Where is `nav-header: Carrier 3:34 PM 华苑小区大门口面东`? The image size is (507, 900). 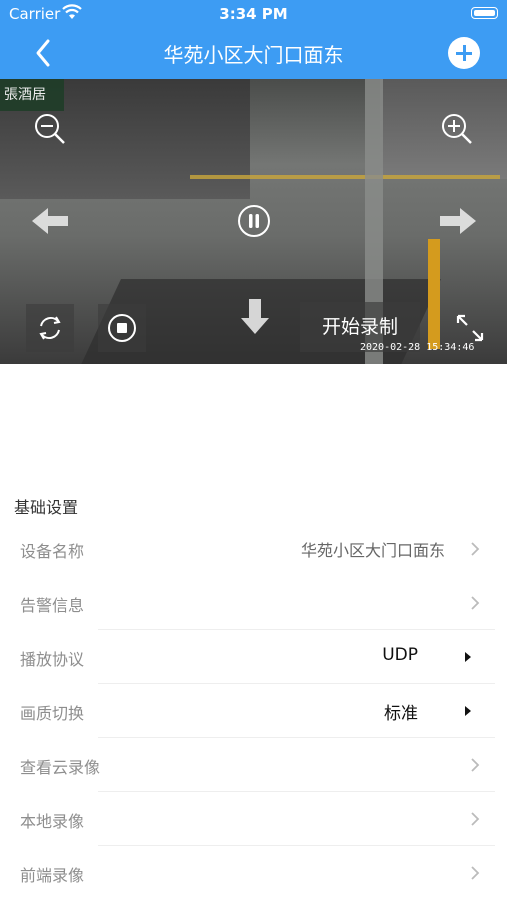 nav-header: Carrier 3:34 PM 华苑小区大门口面东 is located at coordinates (253, 39).